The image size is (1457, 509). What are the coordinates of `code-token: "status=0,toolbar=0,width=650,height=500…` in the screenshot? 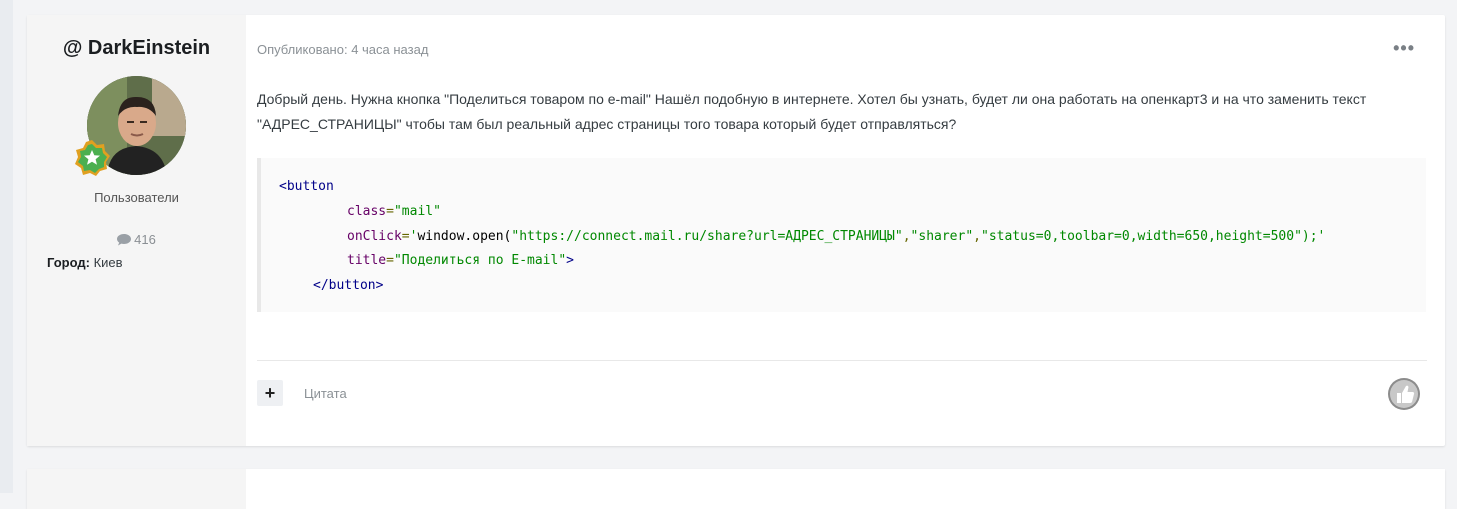 It's located at (1141, 236).